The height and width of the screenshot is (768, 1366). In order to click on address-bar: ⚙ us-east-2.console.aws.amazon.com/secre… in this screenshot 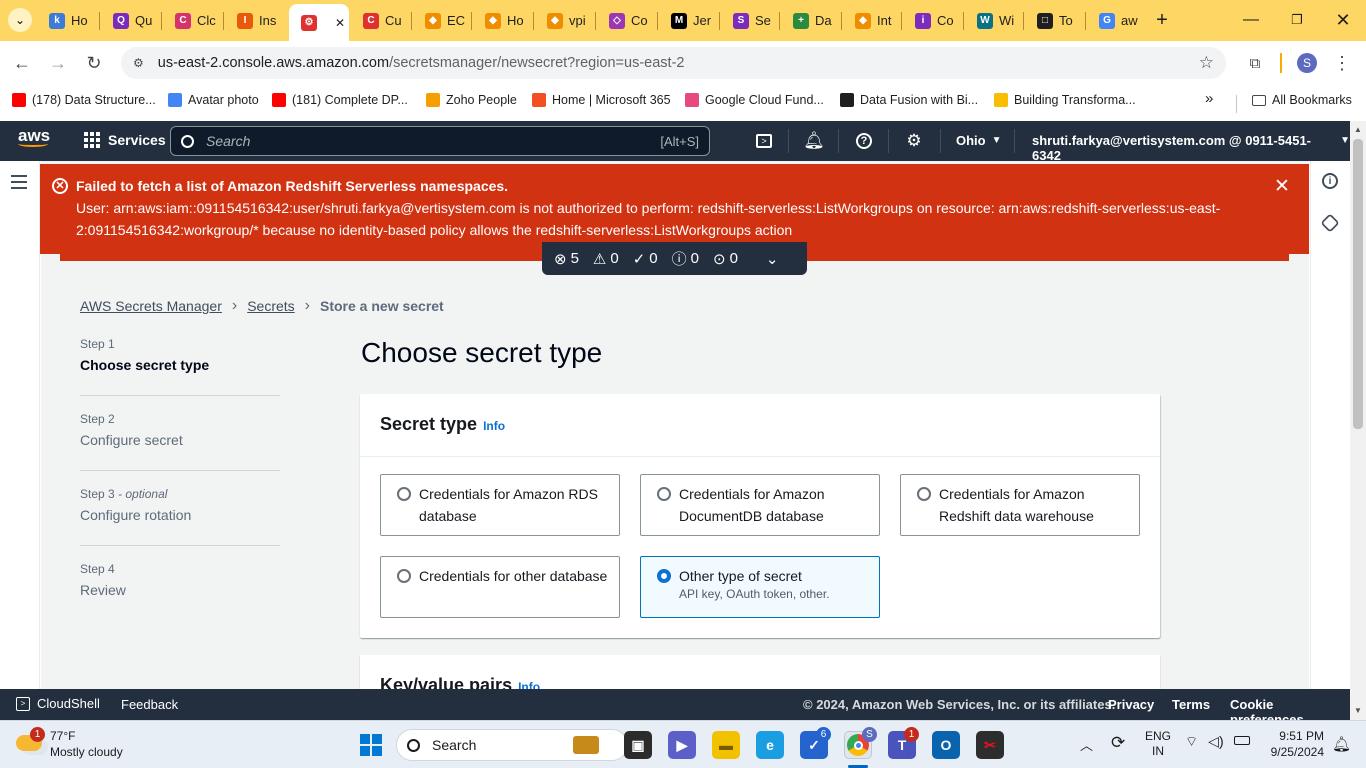, I will do `click(673, 63)`.